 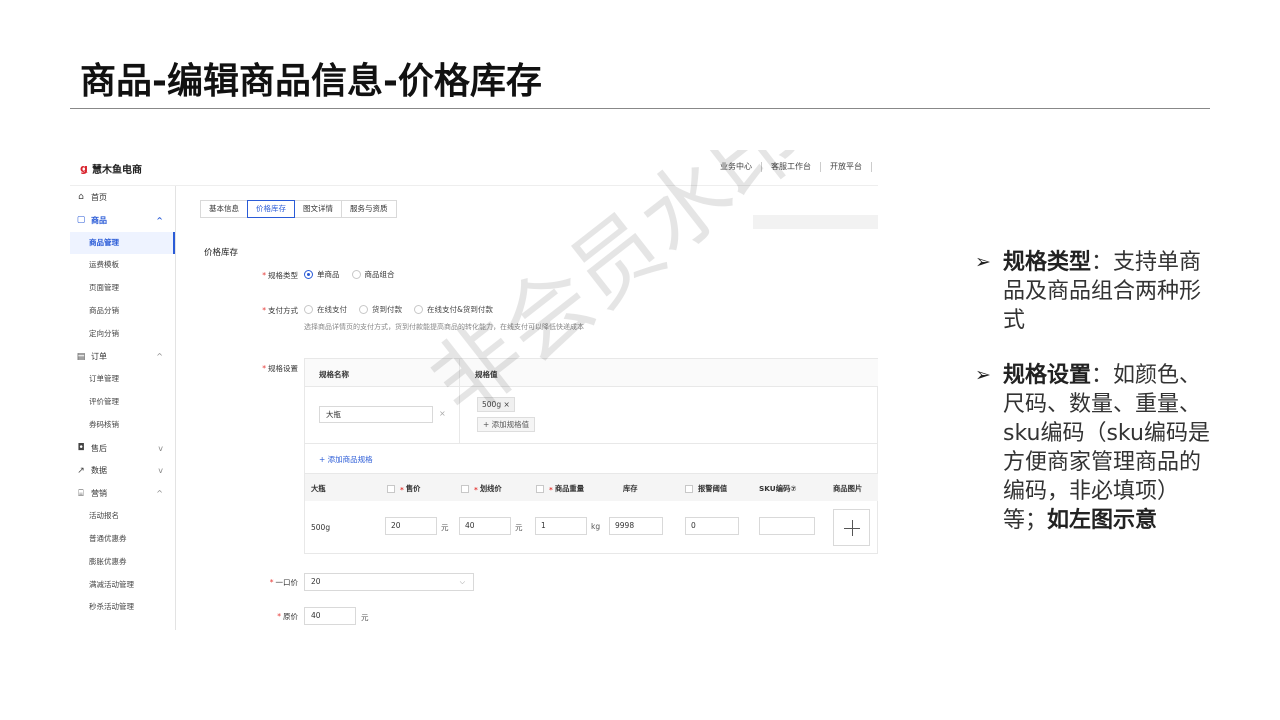 What do you see at coordinates (311, 81) in the screenshot?
I see `slide-title: 商品-编辑商品信息-价格库存` at bounding box center [311, 81].